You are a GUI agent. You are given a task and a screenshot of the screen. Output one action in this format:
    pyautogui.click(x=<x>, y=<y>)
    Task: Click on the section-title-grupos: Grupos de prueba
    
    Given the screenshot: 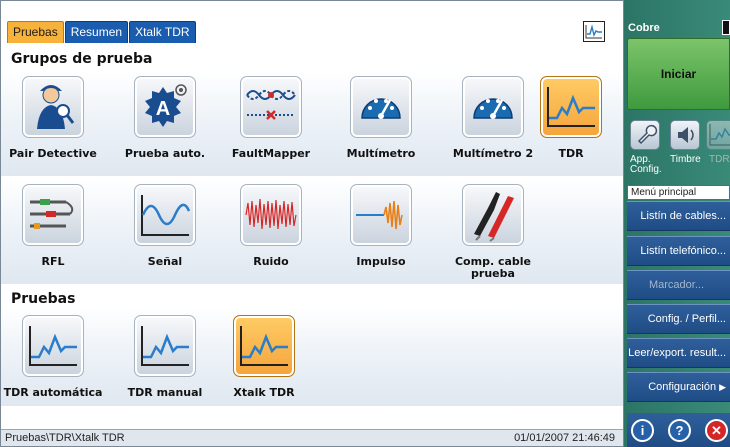 What is the action you would take?
    pyautogui.click(x=82, y=59)
    